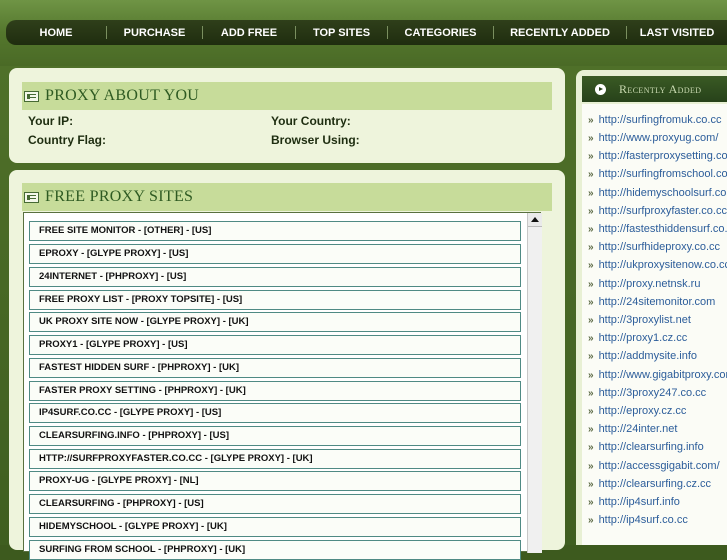  Describe the element at coordinates (275, 322) in the screenshot. I see `proxy-row: UK PROXY SITE NOW - [GLYPE PROXY] - [UK]` at that location.